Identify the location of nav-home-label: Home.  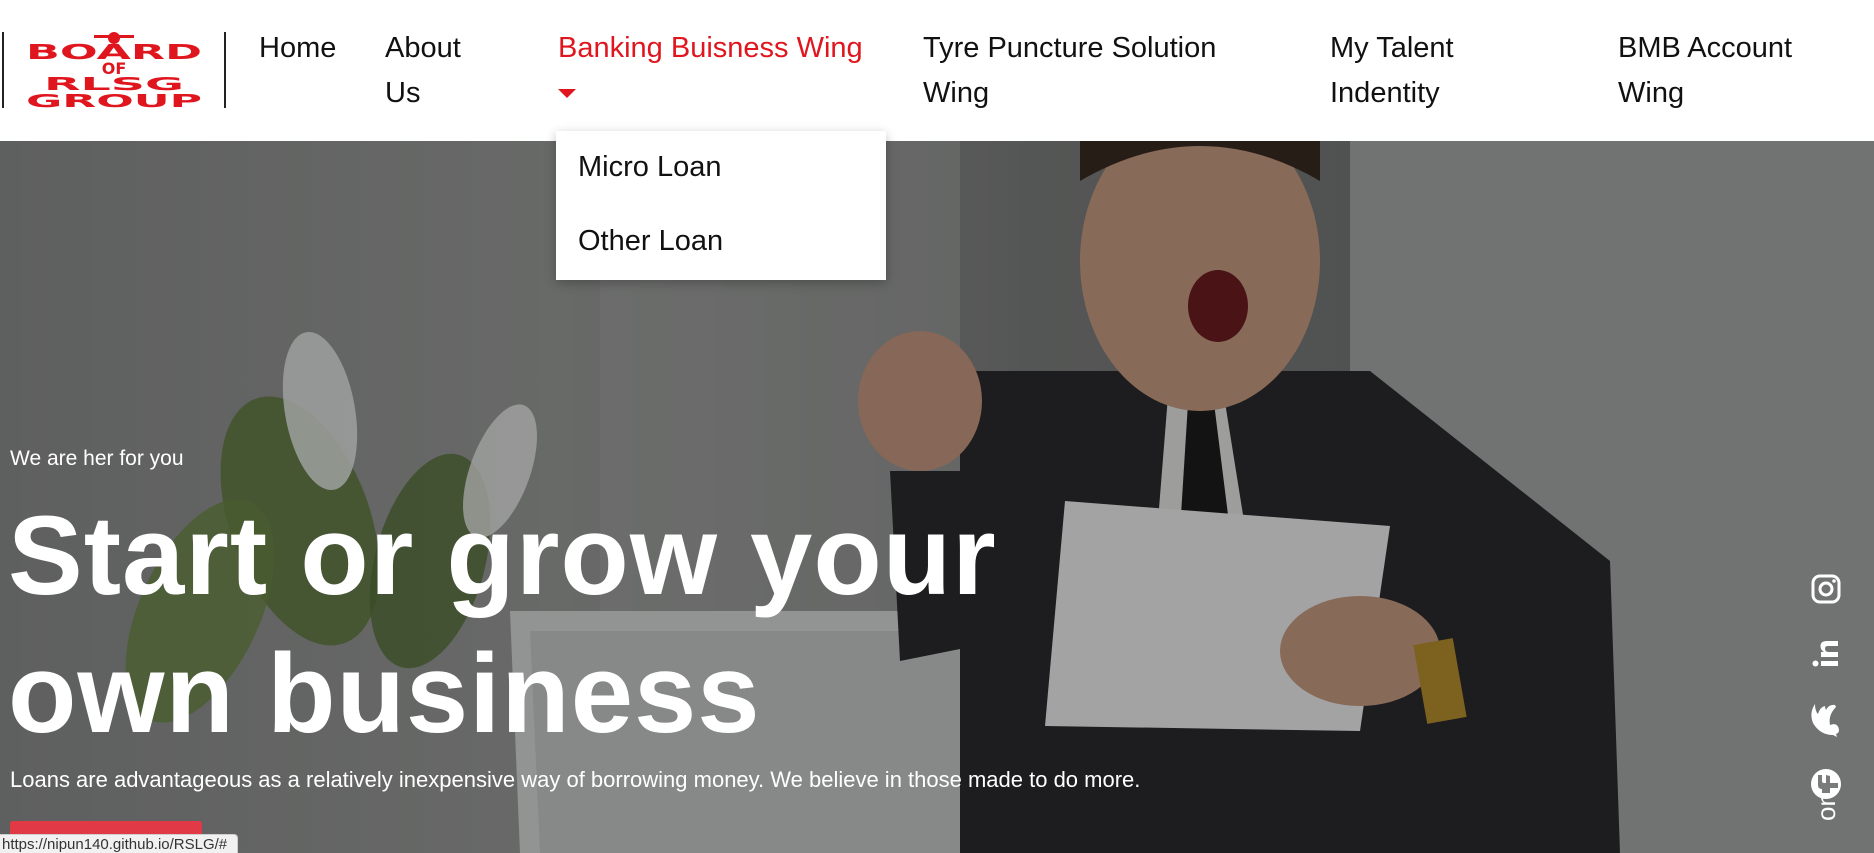
(298, 48).